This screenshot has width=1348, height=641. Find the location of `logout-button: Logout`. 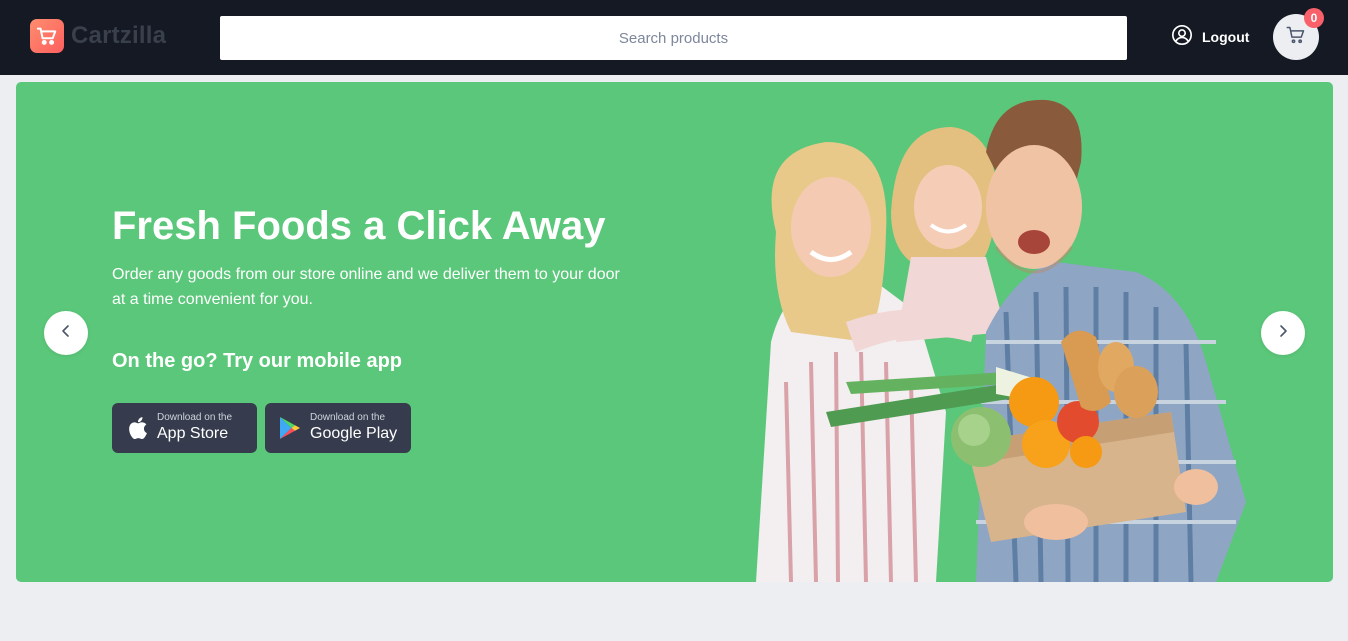

logout-button: Logout is located at coordinates (1210, 37).